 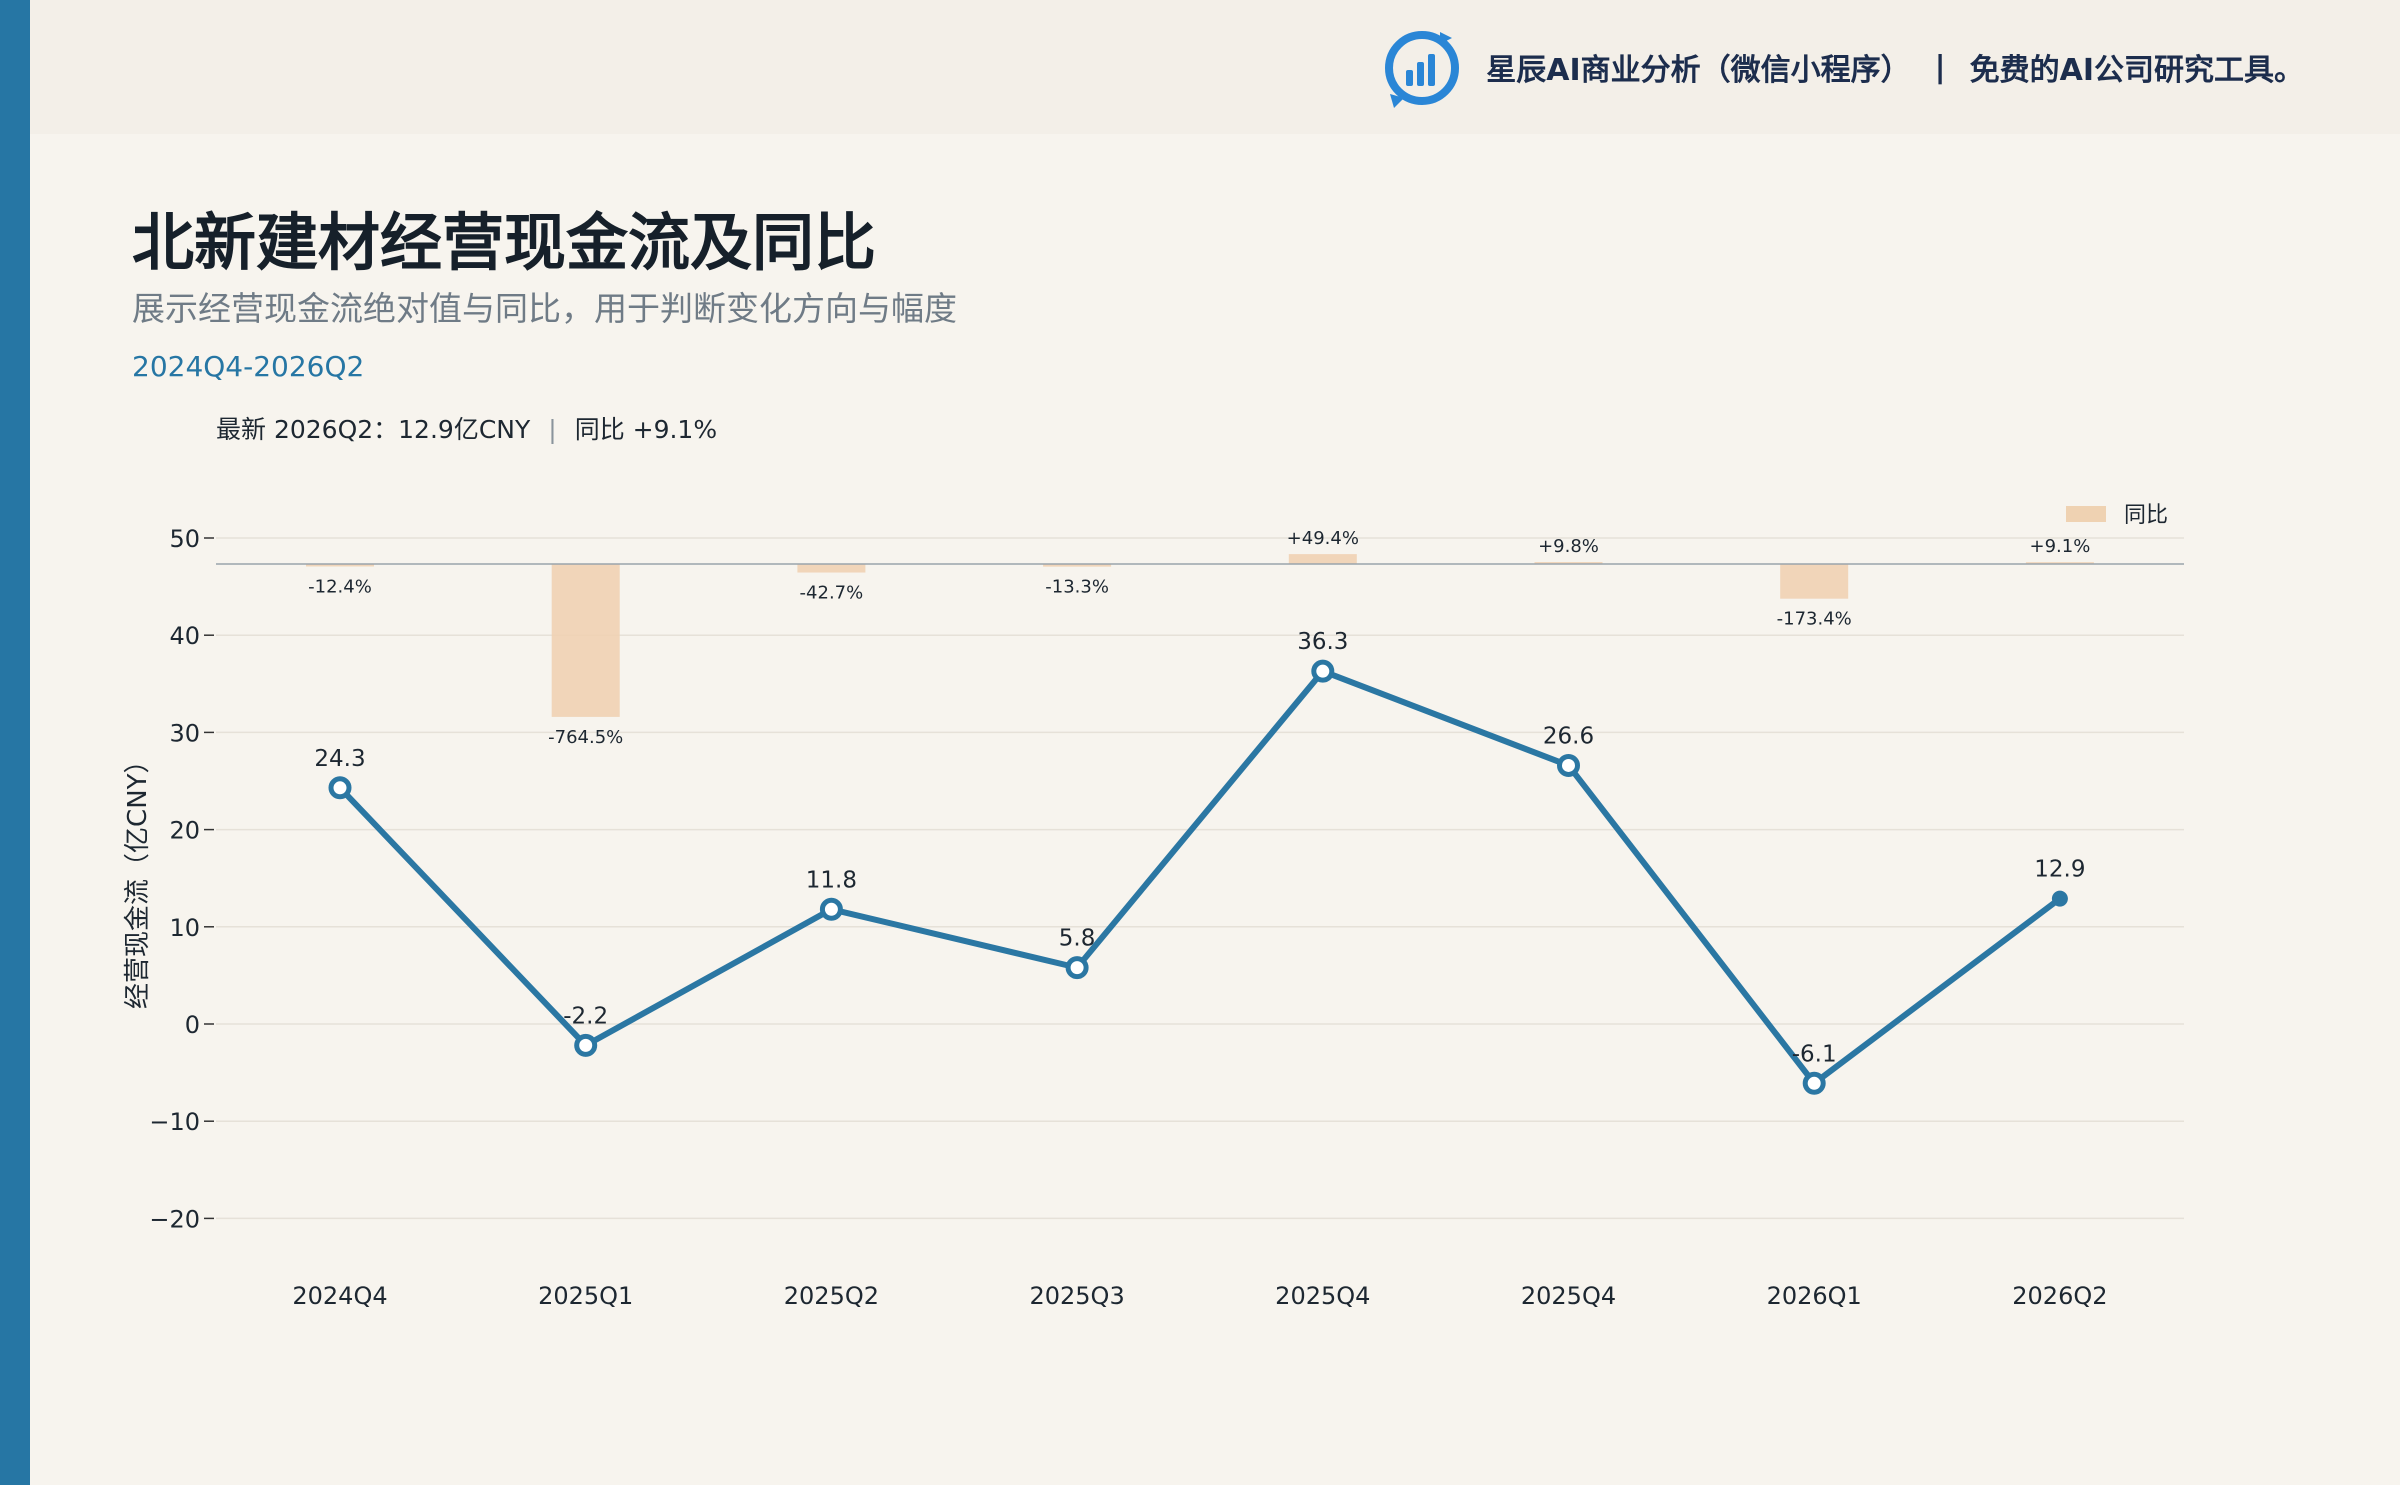 What do you see at coordinates (1076, 1296) in the screenshot?
I see `x-tick-label: 2025Q3` at bounding box center [1076, 1296].